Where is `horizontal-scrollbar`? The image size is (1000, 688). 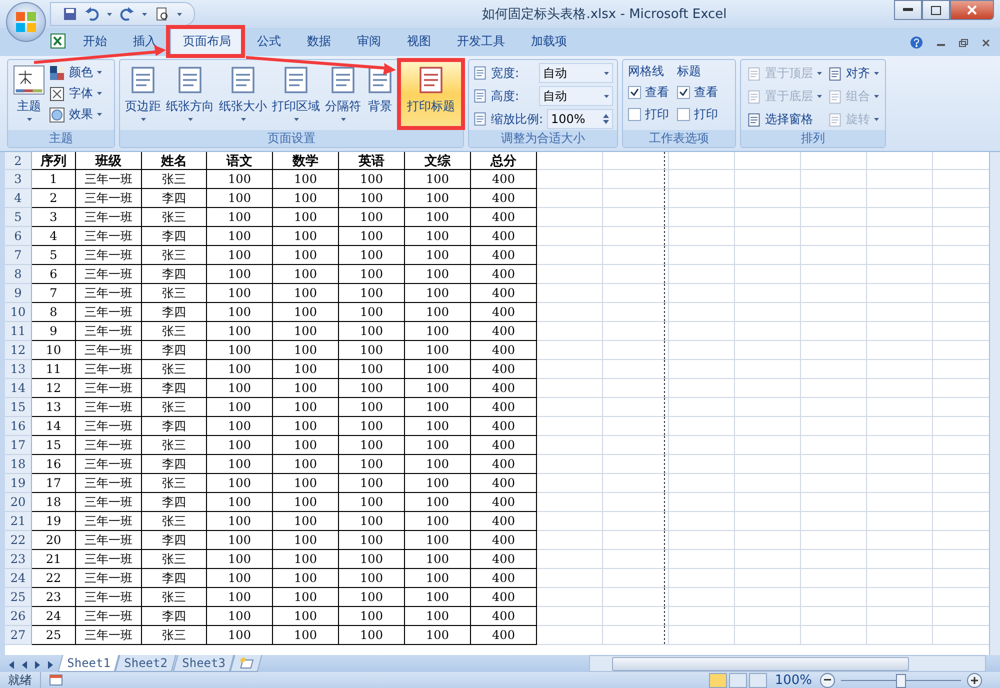 horizontal-scrollbar is located at coordinates (787, 663).